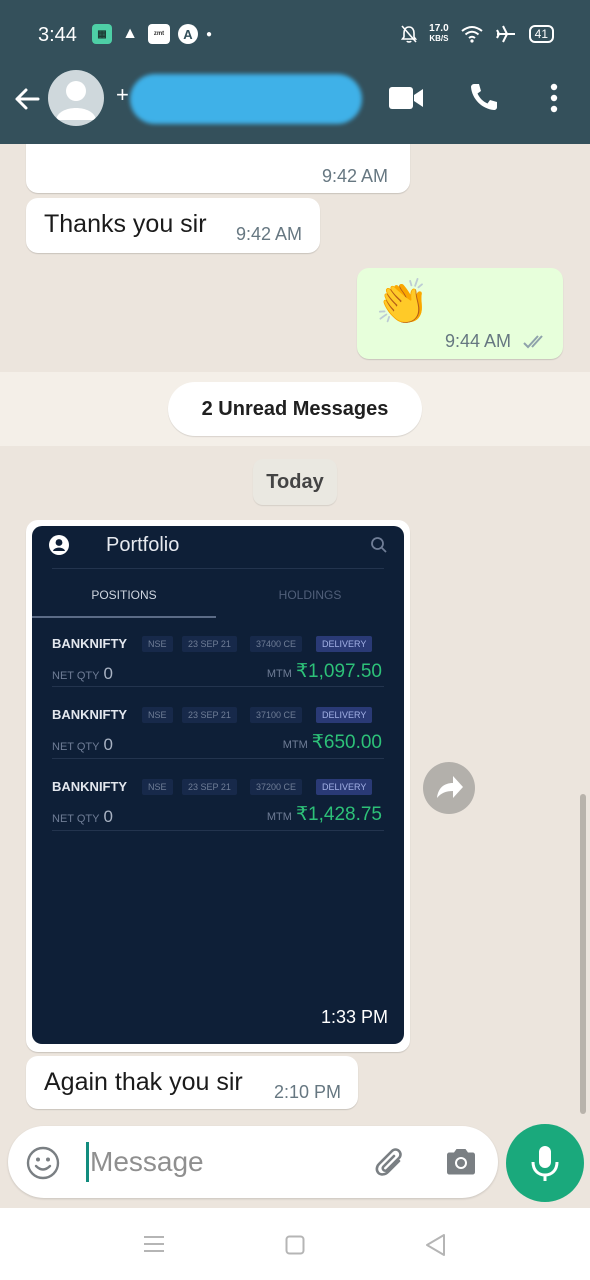 Image resolution: width=590 pixels, height=1280 pixels. What do you see at coordinates (354, 1017) in the screenshot?
I see `message-time: 1:33 PM` at bounding box center [354, 1017].